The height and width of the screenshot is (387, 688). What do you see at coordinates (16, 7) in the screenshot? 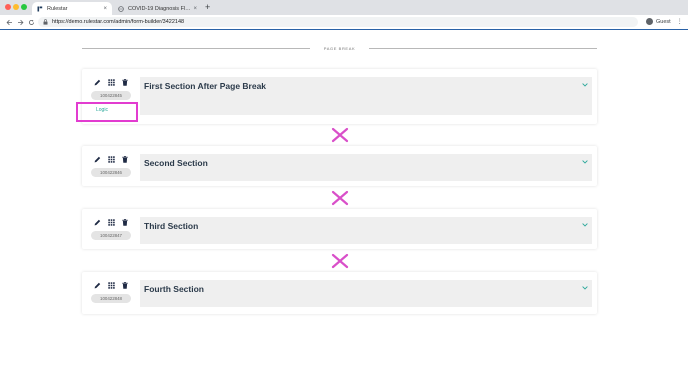
I see `minimize-window-button` at bounding box center [16, 7].